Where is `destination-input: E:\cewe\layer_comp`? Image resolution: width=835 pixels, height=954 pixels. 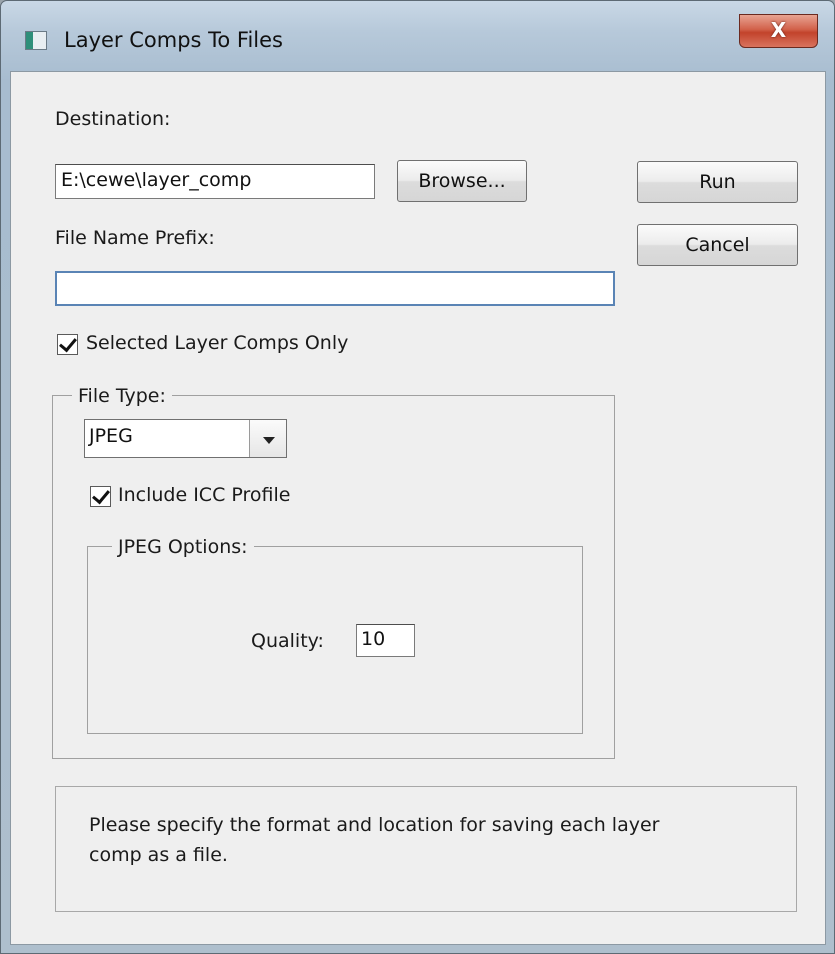 destination-input: E:\cewe\layer_comp is located at coordinates (215, 181).